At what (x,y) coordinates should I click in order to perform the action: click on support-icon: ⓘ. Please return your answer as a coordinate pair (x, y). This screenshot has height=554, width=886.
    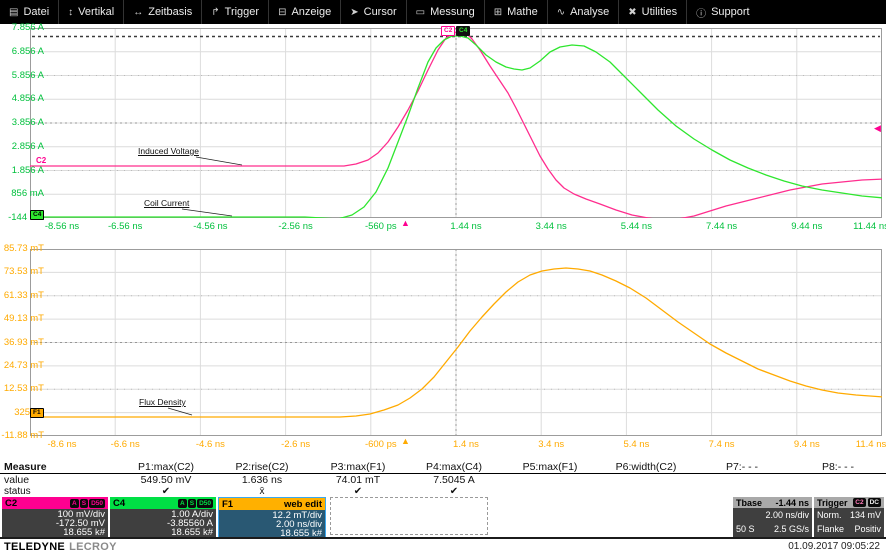
    Looking at the image, I should click on (701, 14).